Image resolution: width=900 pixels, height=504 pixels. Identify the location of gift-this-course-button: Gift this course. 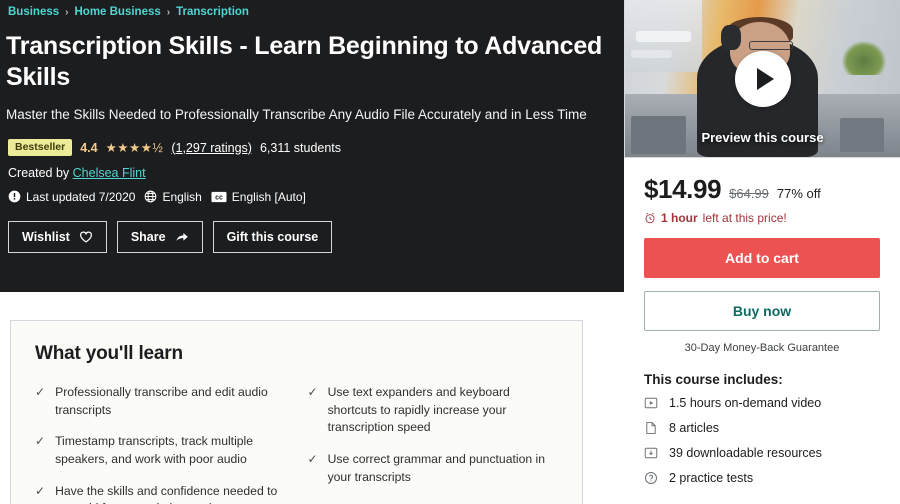
(272, 236).